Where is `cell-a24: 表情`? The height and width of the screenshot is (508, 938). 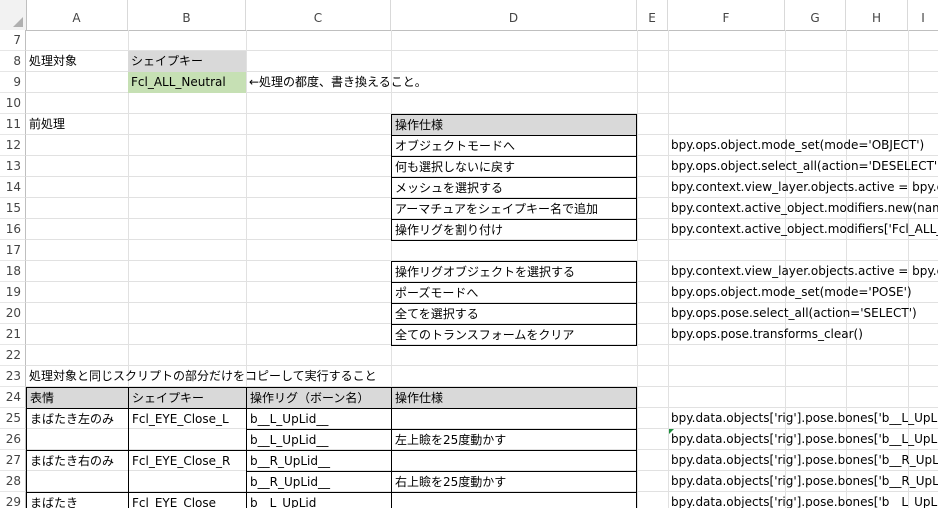 cell-a24: 表情 is located at coordinates (77, 398).